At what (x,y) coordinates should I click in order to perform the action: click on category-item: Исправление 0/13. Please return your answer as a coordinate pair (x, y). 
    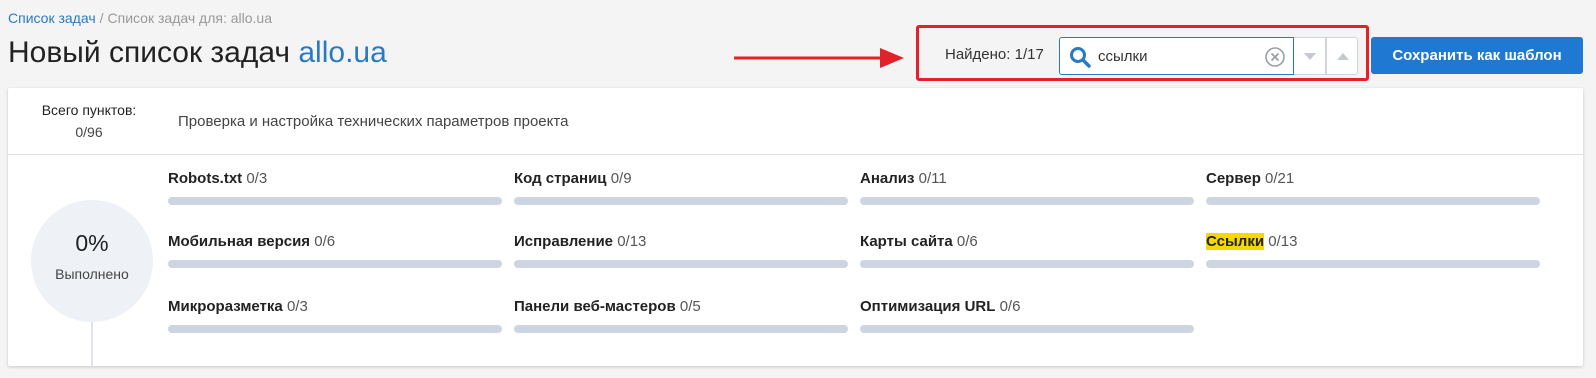
    Looking at the image, I should click on (681, 250).